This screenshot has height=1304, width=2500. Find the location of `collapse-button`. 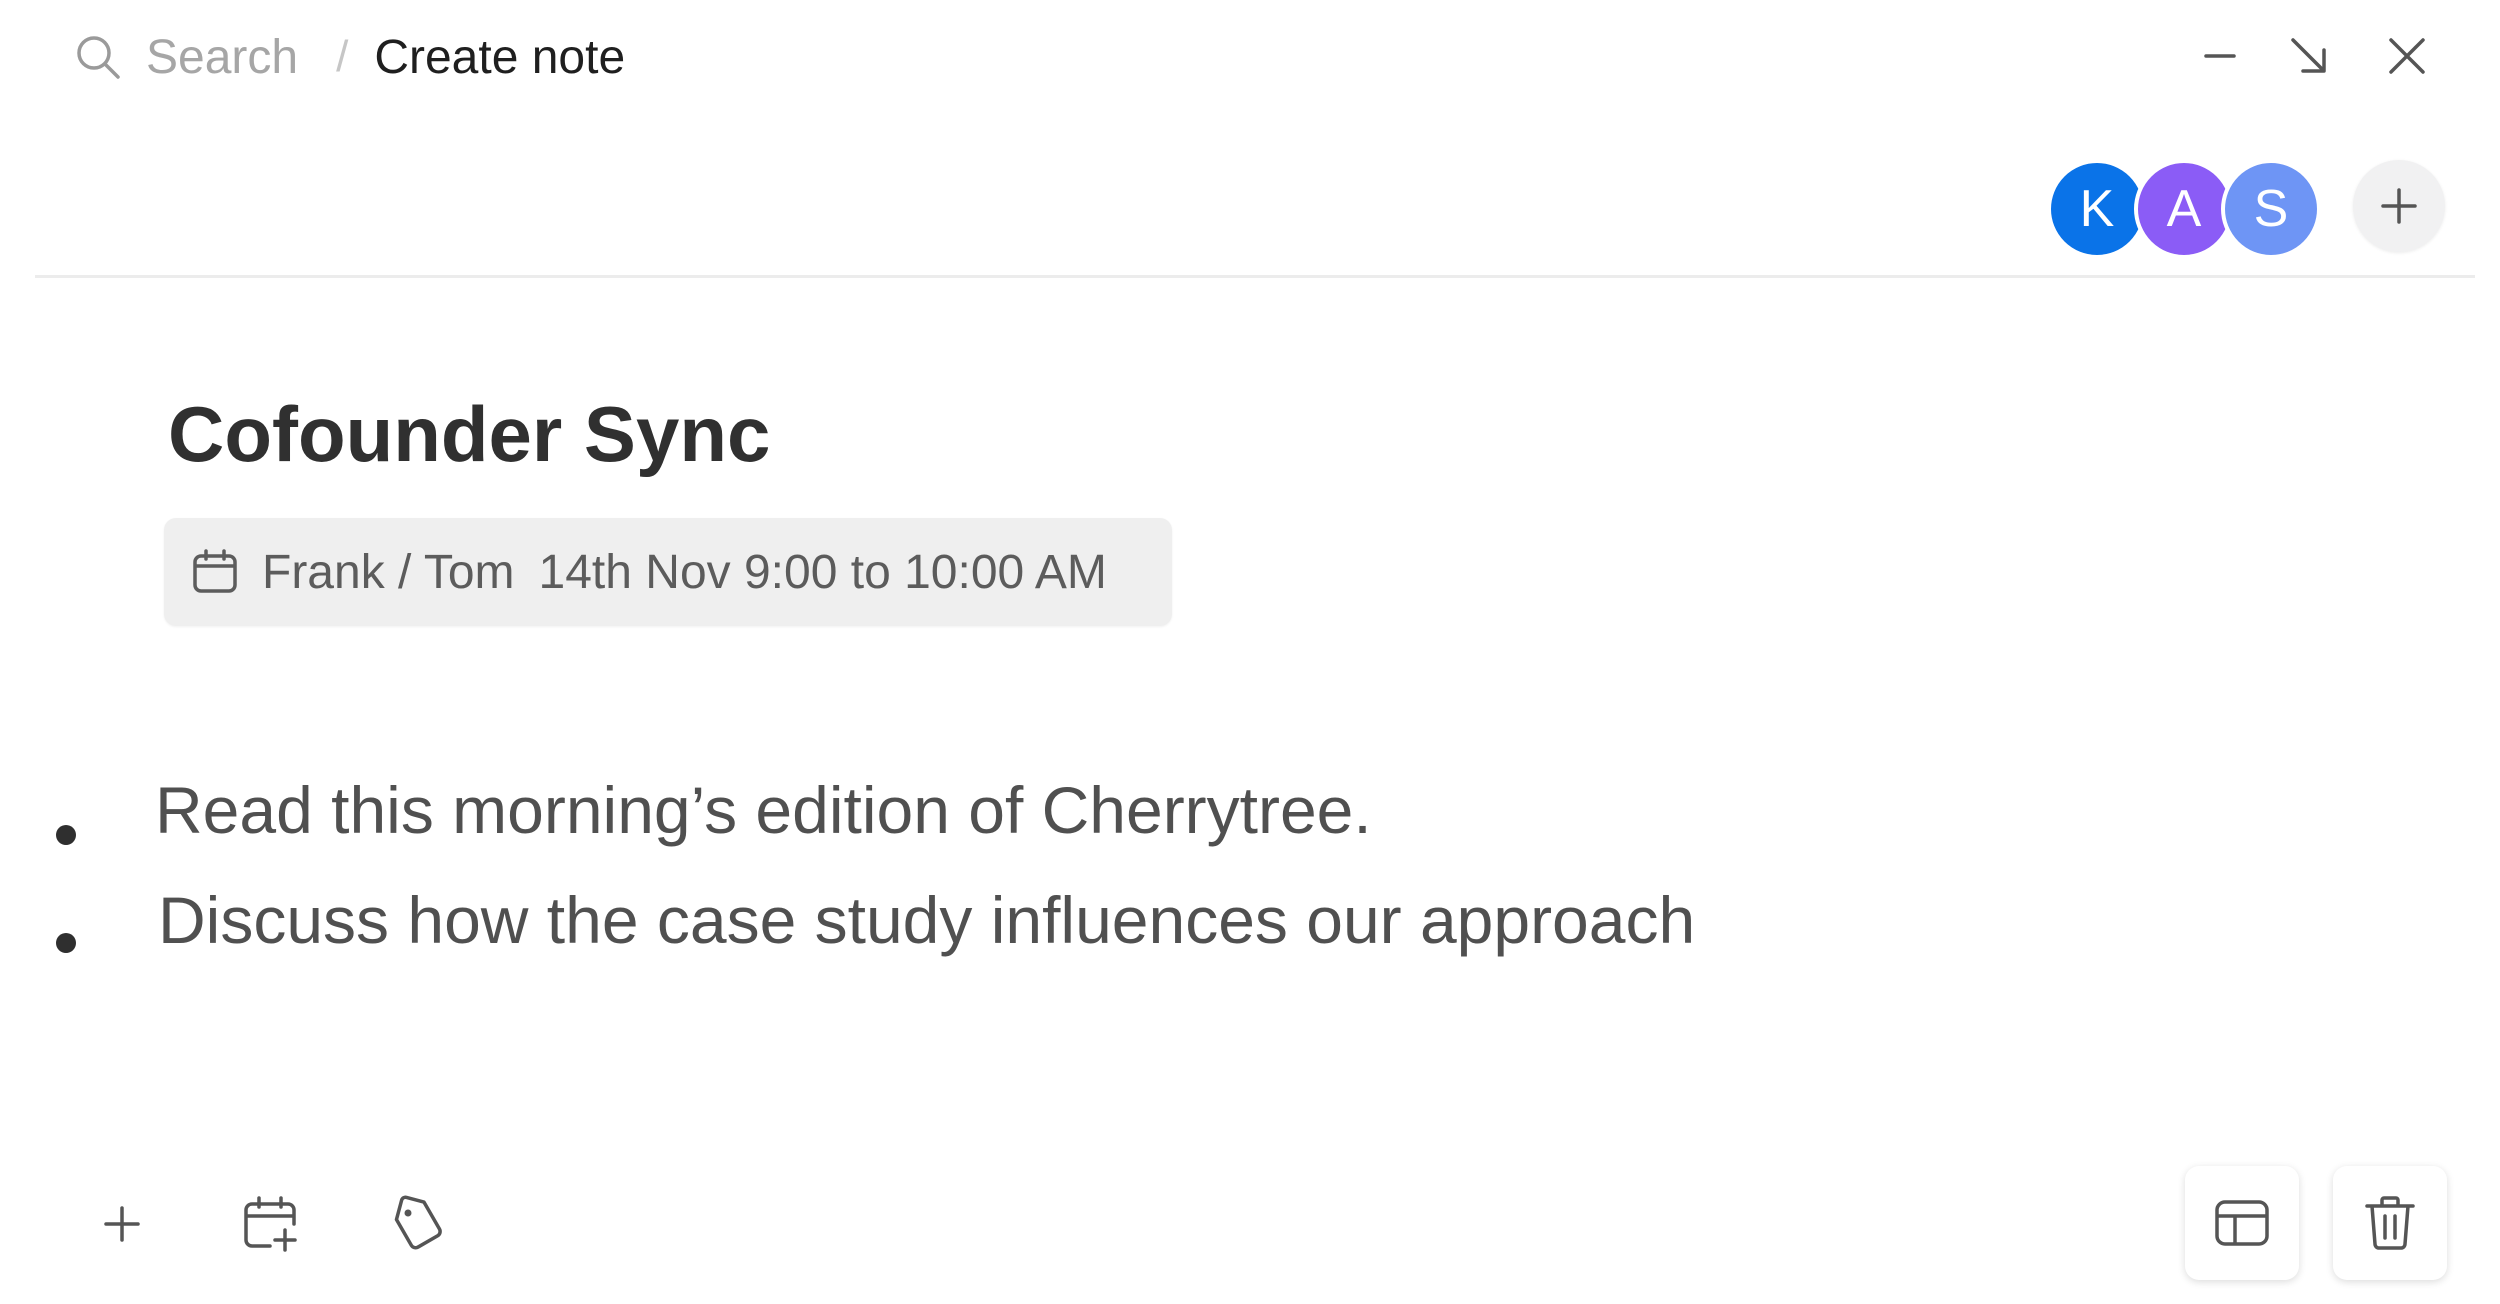

collapse-button is located at coordinates (2309, 56).